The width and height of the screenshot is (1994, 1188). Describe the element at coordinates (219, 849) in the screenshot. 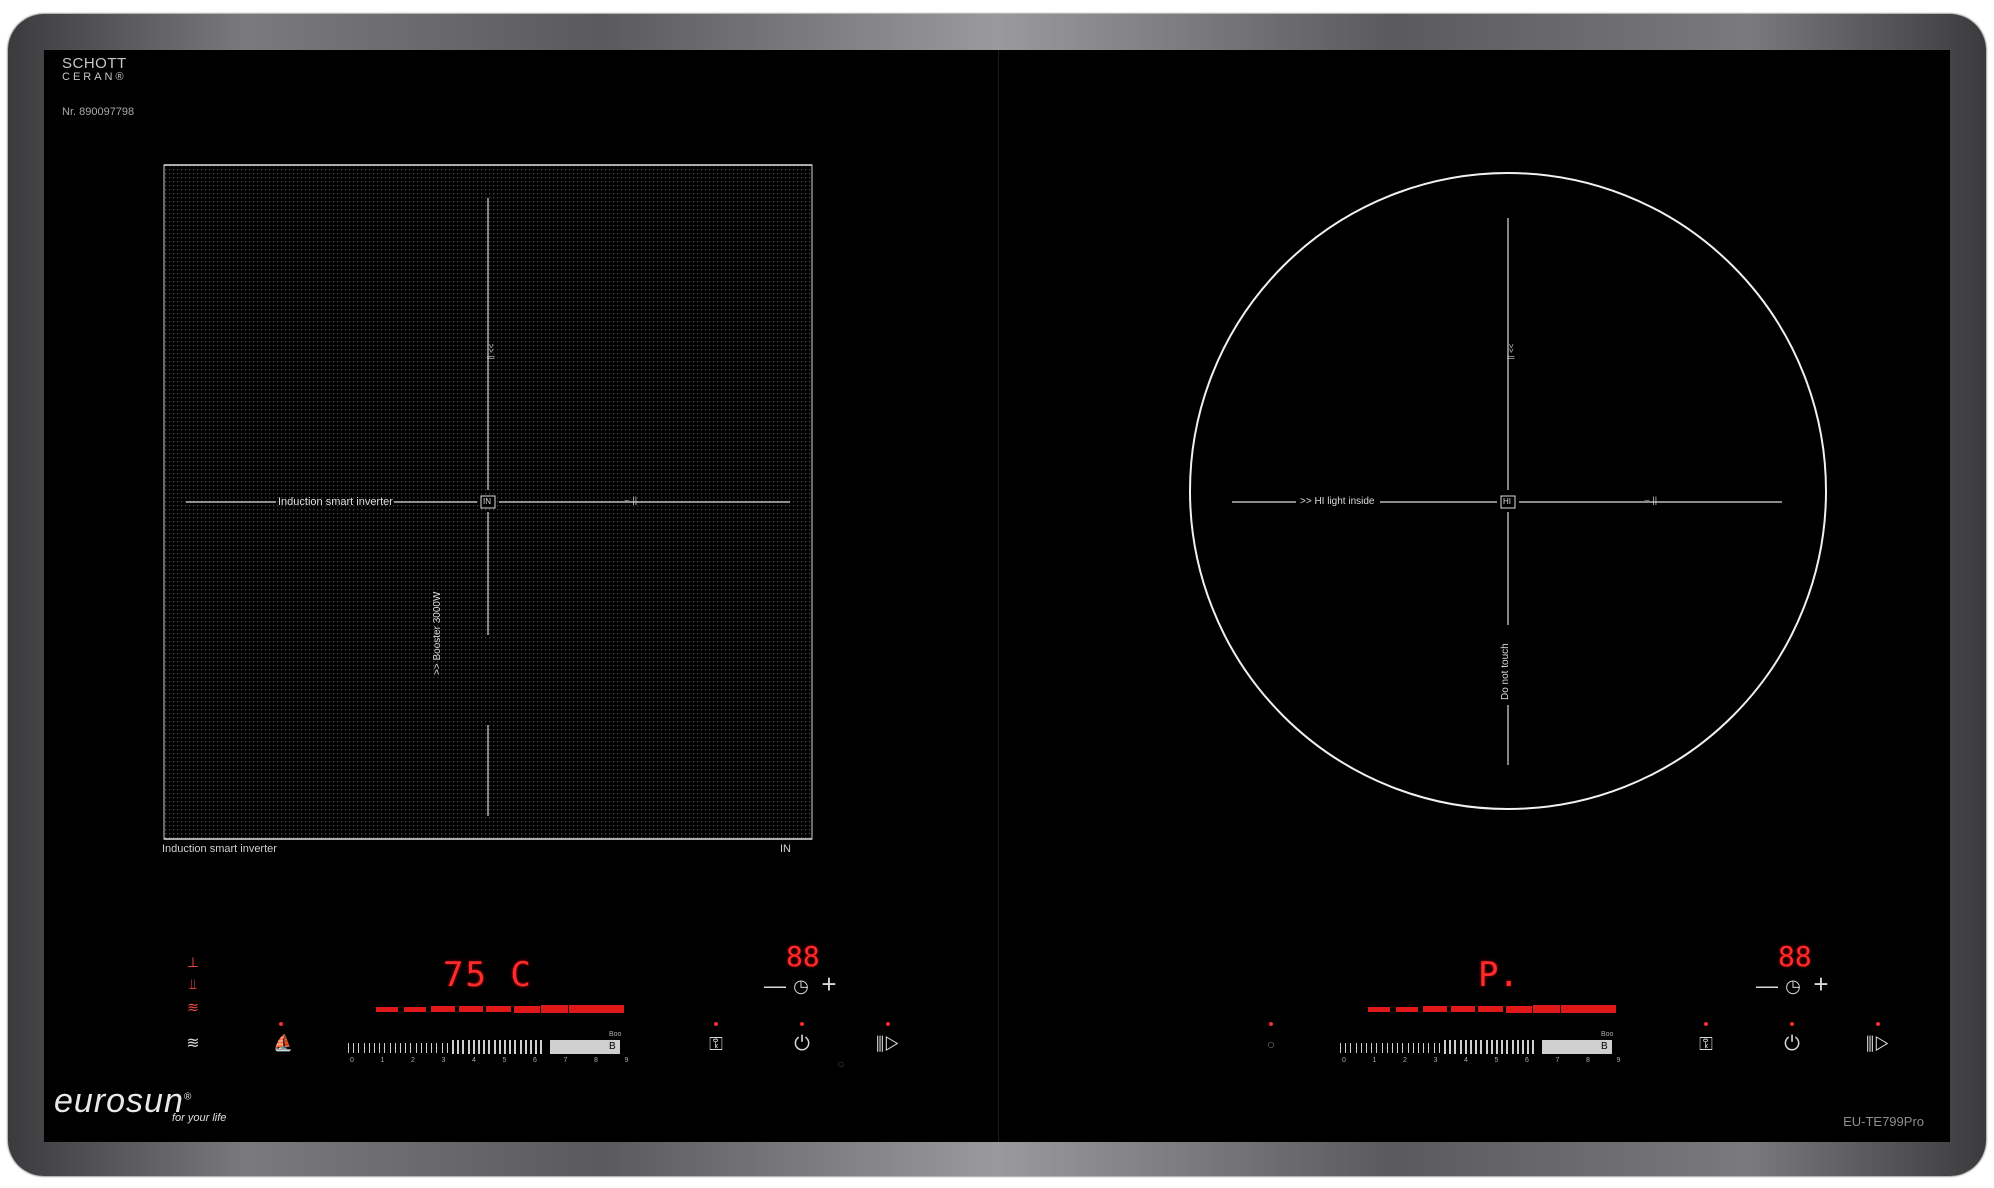

I see `left-zone-caption: Induction smart inverter` at that location.